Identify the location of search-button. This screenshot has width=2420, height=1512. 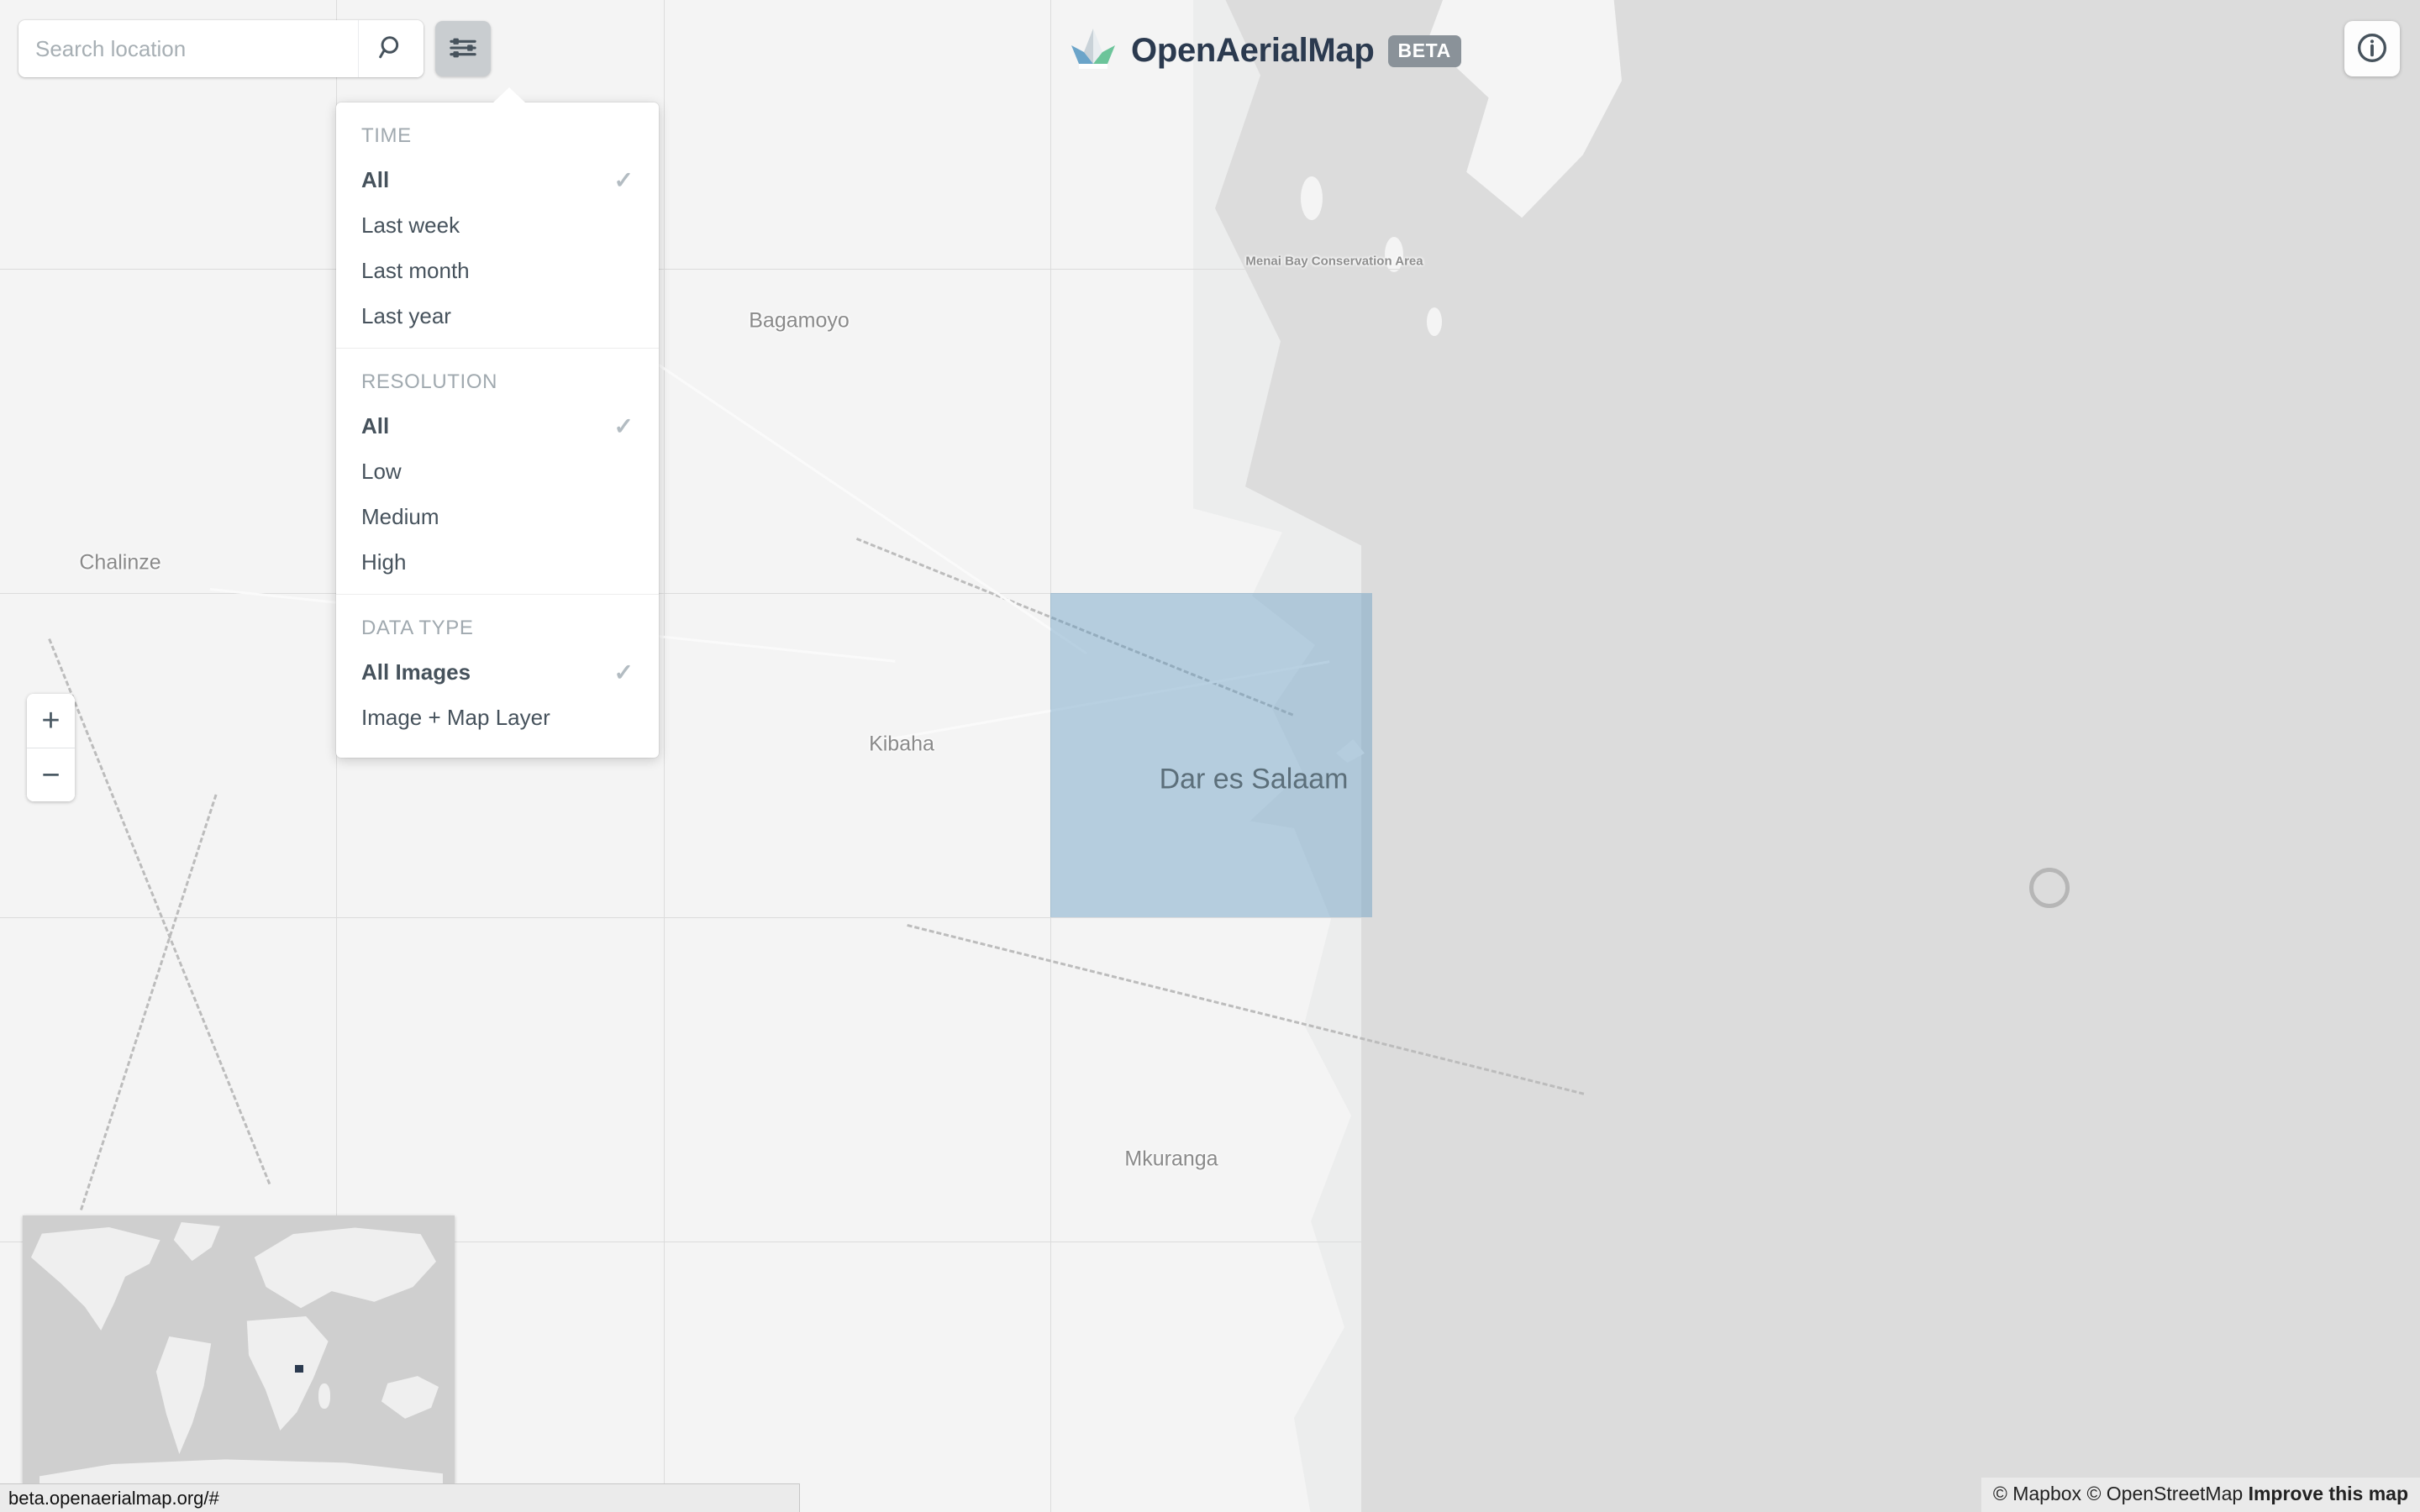
(391, 48).